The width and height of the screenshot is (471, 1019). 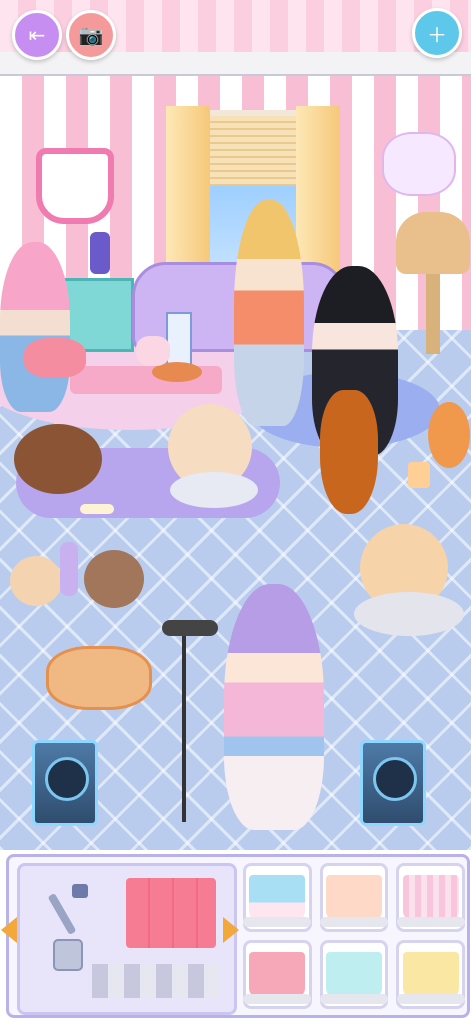 What do you see at coordinates (231, 930) in the screenshot?
I see `arrow-right-icon` at bounding box center [231, 930].